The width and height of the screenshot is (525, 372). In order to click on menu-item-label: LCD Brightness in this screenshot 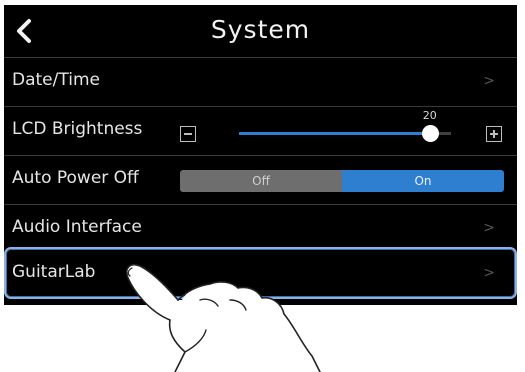, I will do `click(77, 129)`.